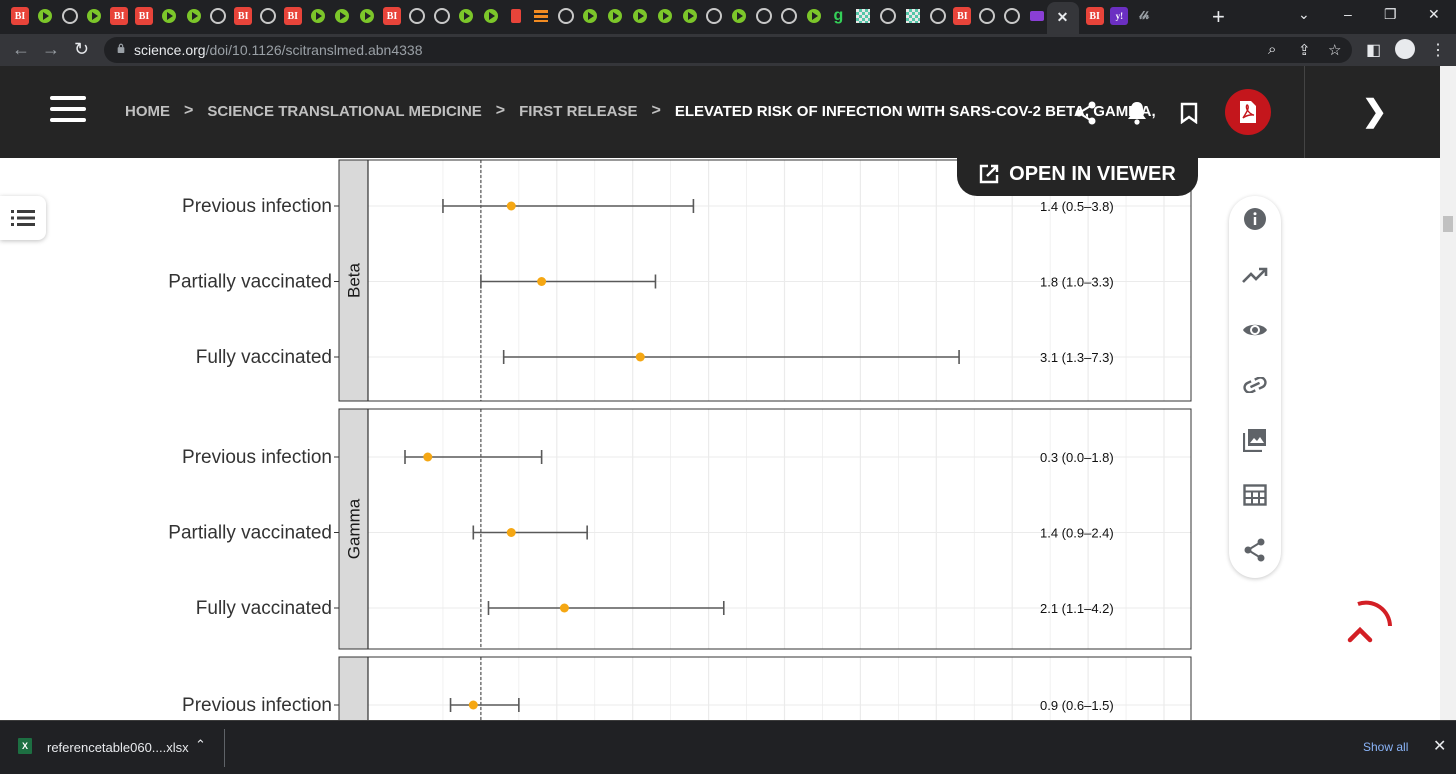  What do you see at coordinates (1448, 224) in the screenshot?
I see `scrollbar-thumb` at bounding box center [1448, 224].